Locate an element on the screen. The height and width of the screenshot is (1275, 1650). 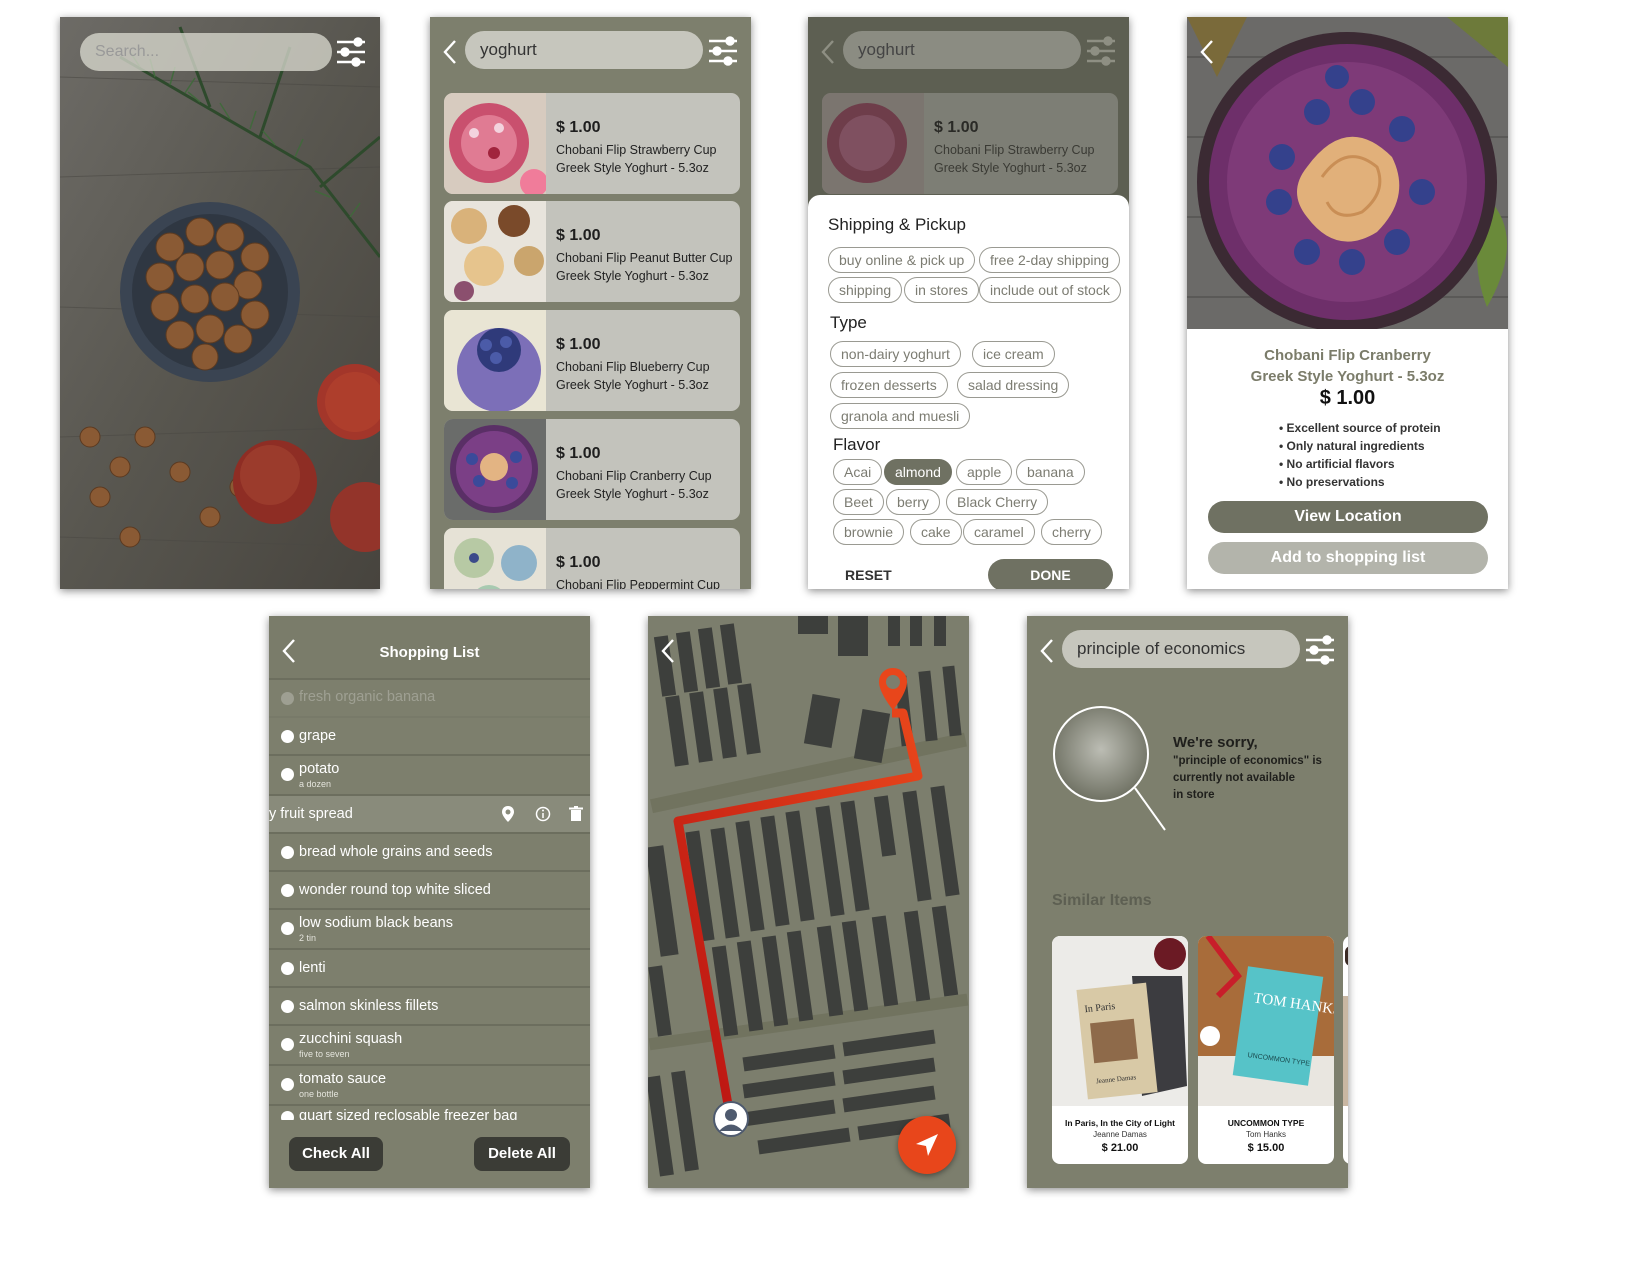
filter-chip: buy online & pick up is located at coordinates (902, 260).